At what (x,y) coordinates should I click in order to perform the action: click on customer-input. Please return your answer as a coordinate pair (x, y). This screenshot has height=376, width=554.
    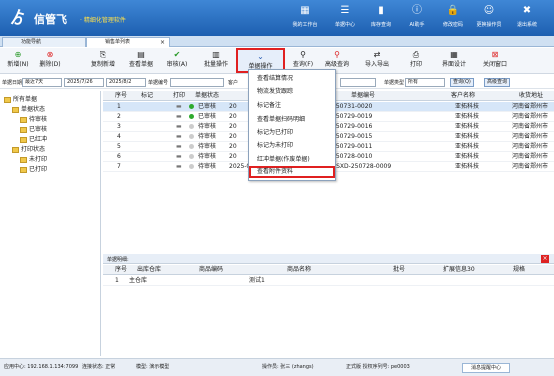
    Looking at the image, I should click on (358, 82).